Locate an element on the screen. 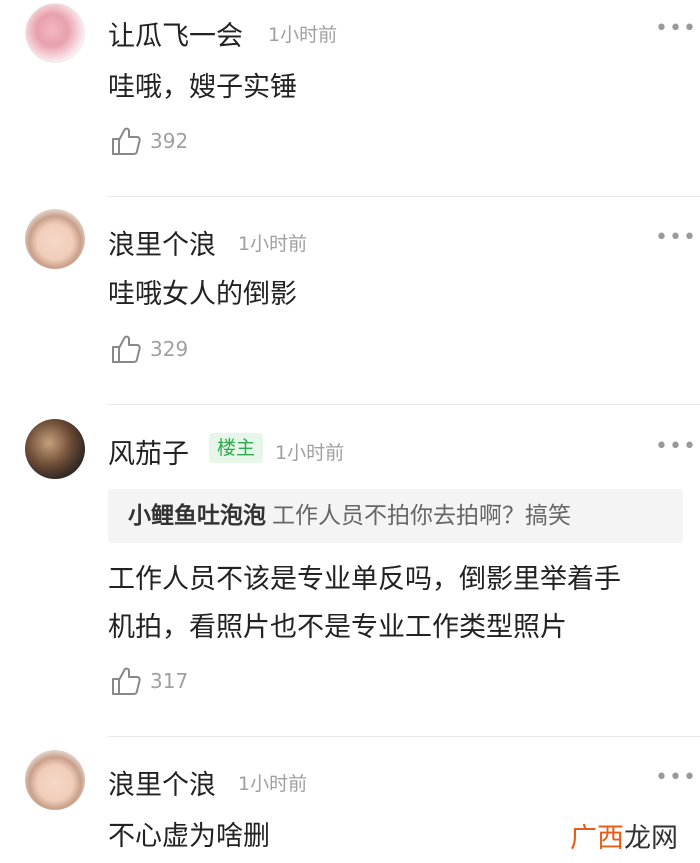 The image size is (700, 863). comment-text: 哇哦女人的倒影 is located at coordinates (202, 294).